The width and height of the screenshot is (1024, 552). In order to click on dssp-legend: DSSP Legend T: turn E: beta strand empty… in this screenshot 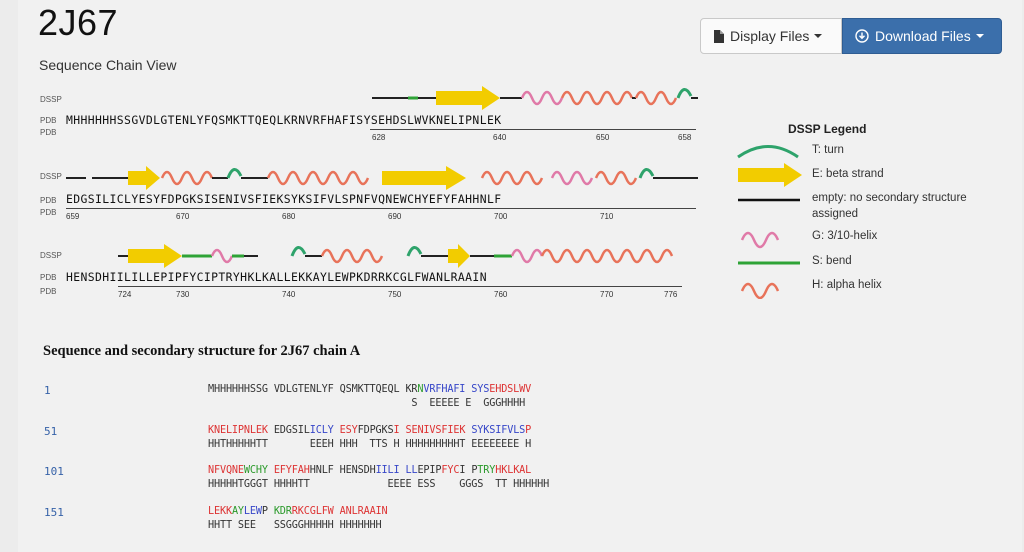, I will do `click(871, 215)`.